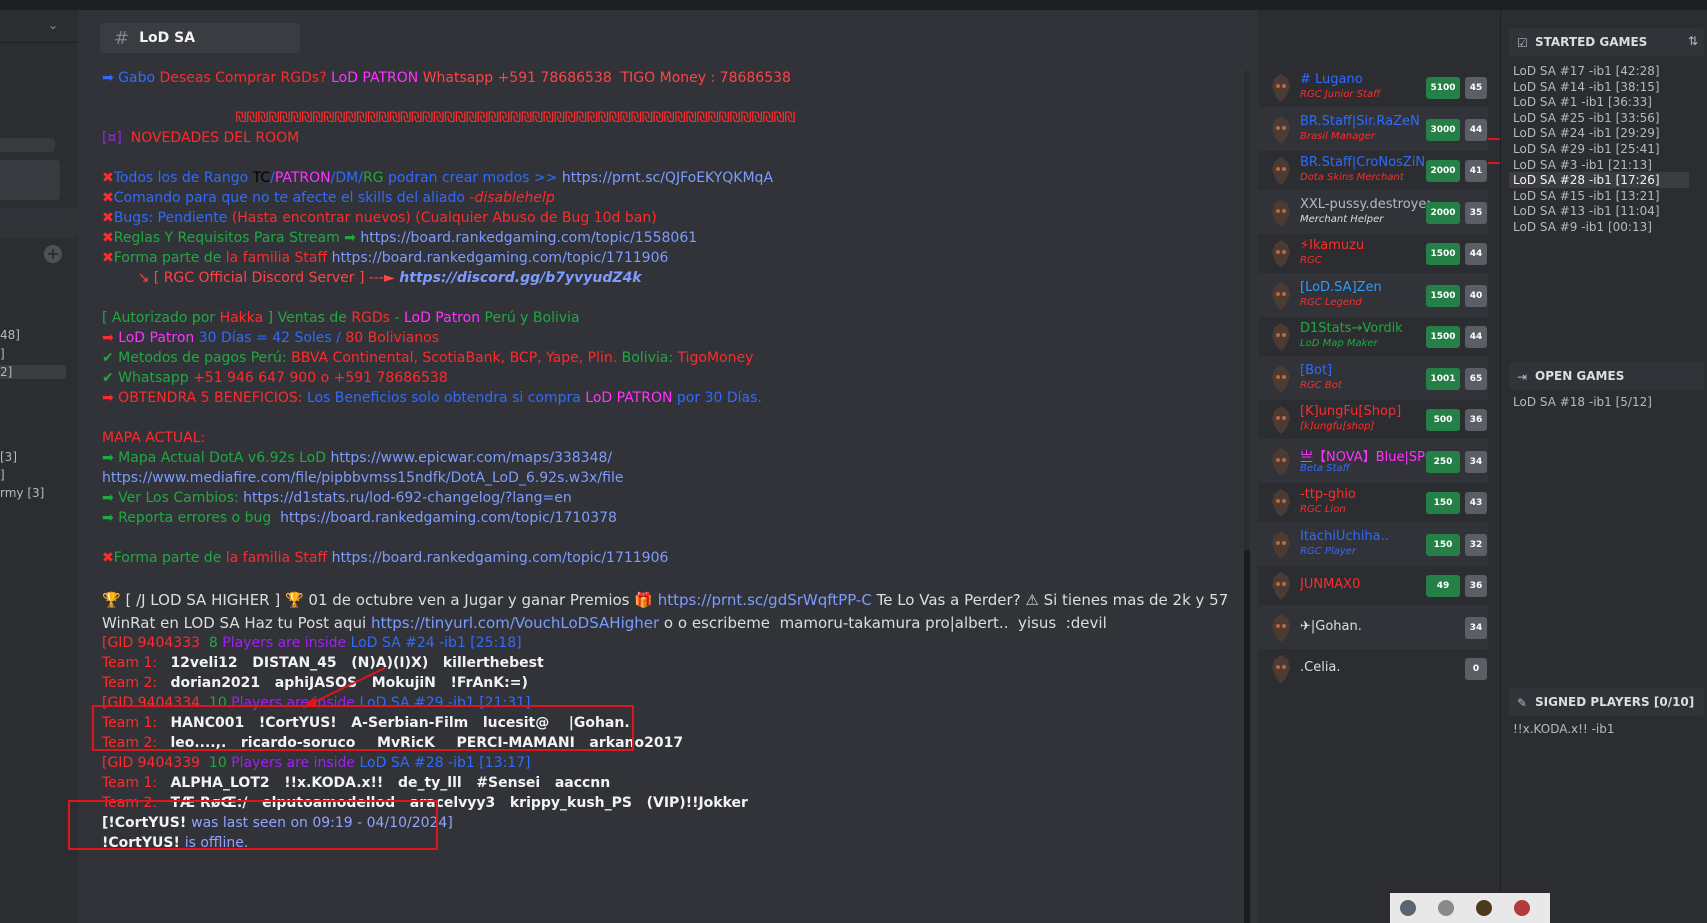  I want to click on count-badge: 45, so click(1476, 88).